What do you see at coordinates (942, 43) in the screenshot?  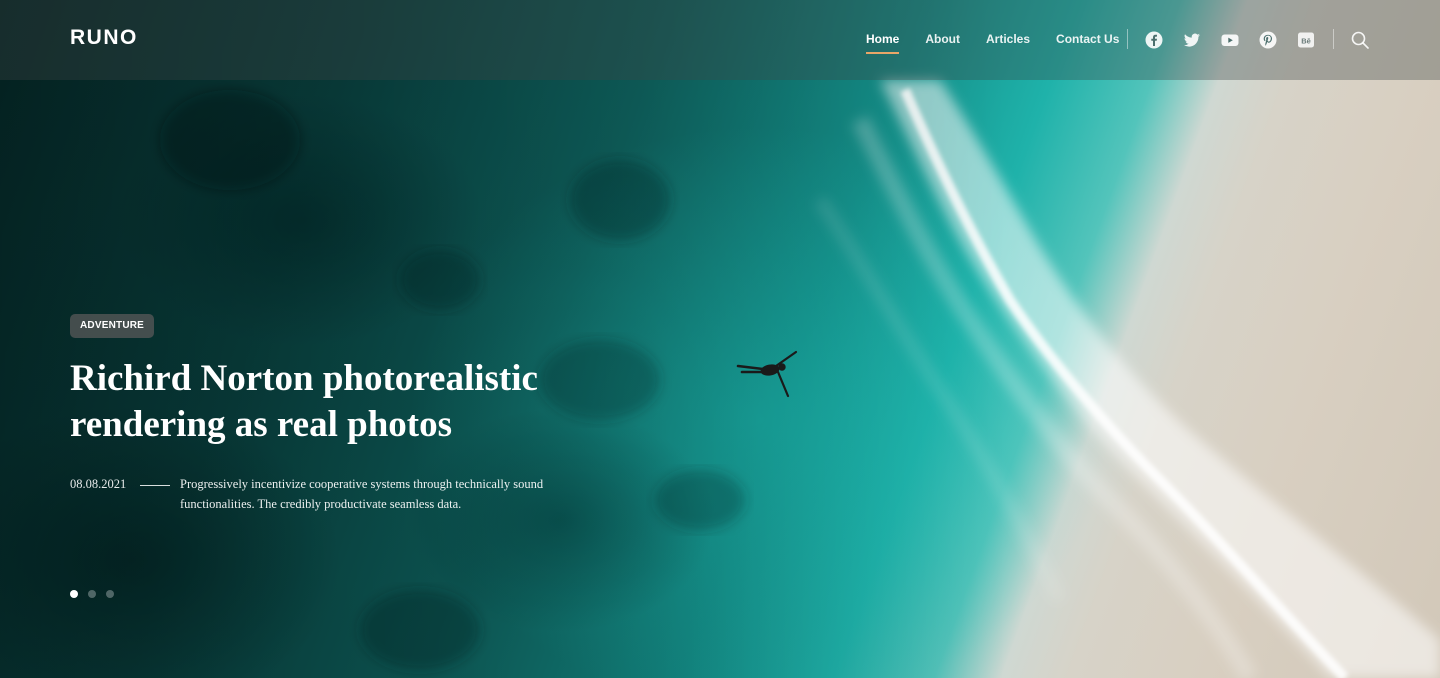 I see `nav-about: About` at bounding box center [942, 43].